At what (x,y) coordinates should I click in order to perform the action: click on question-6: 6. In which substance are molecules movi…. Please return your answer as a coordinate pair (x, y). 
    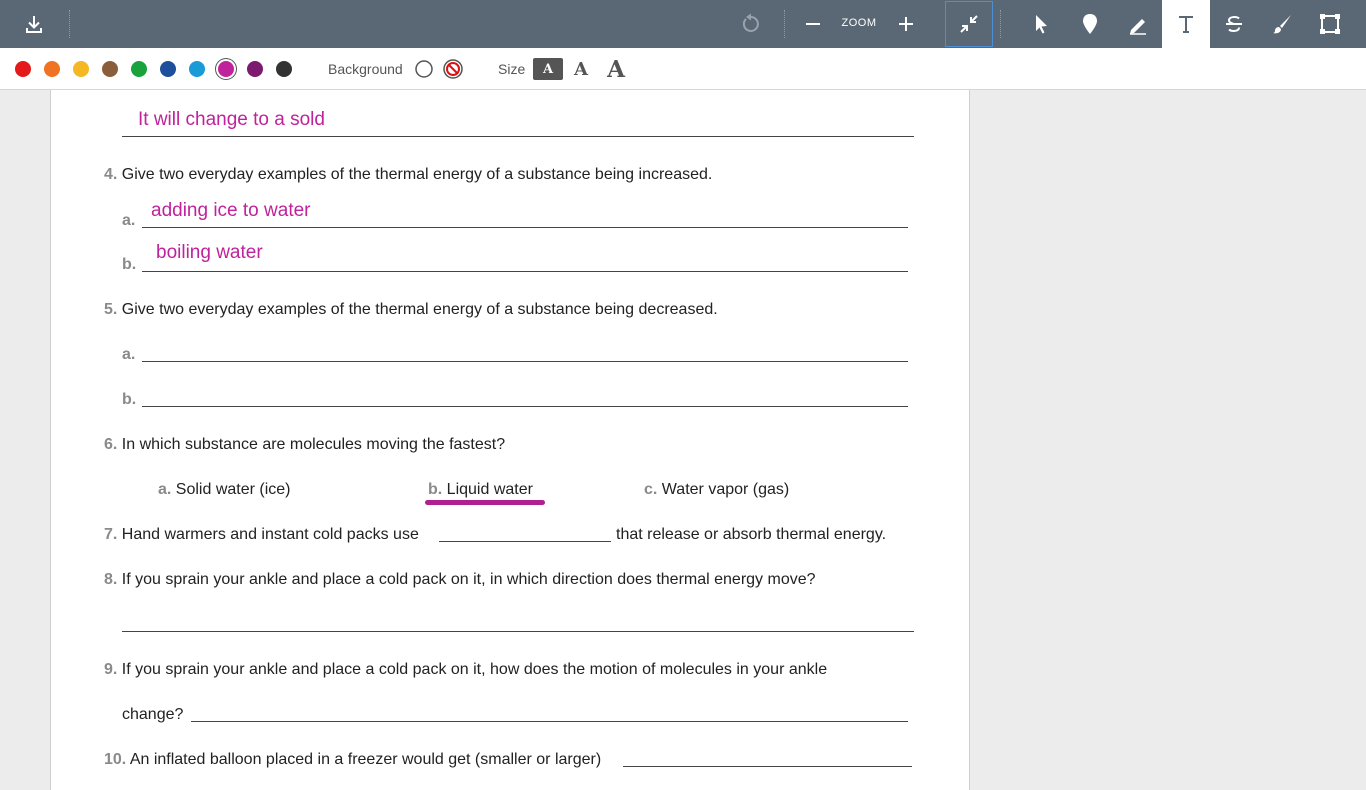
    Looking at the image, I should click on (304, 445).